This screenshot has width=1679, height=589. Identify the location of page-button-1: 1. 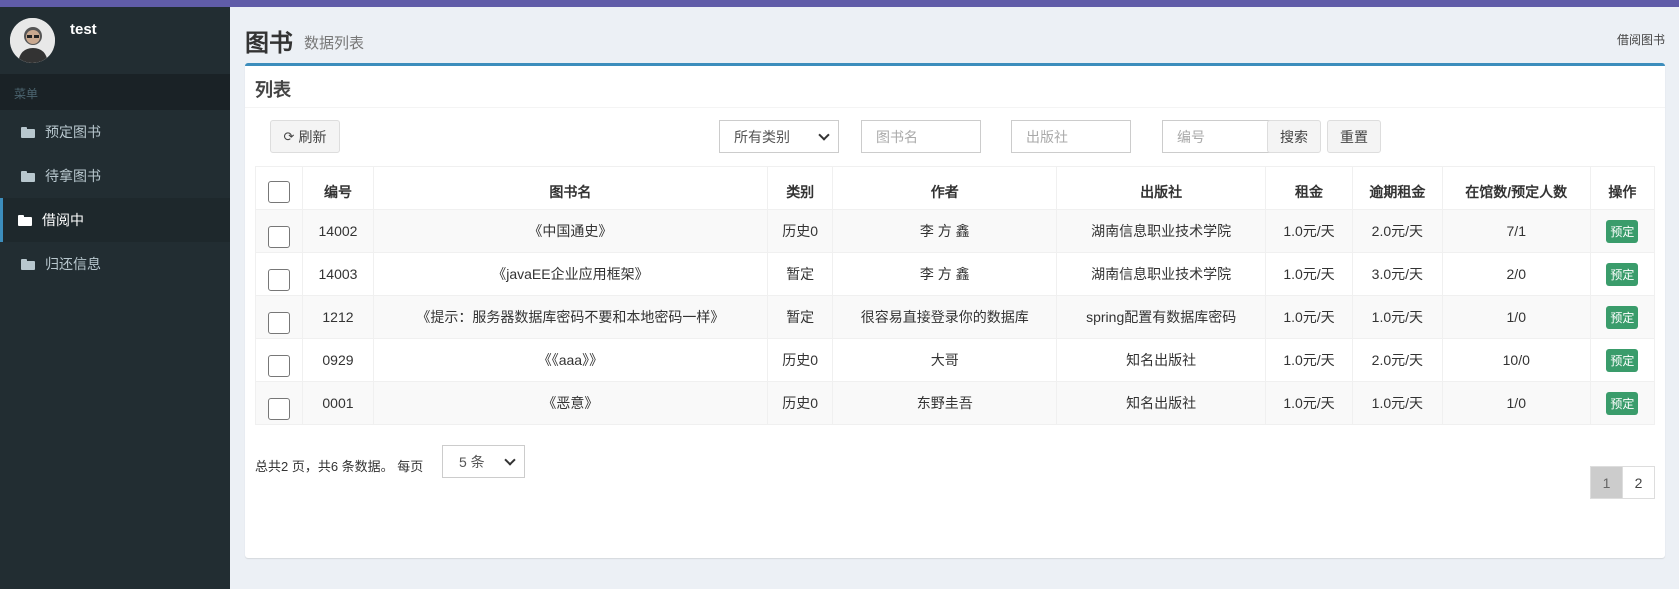
(1606, 482).